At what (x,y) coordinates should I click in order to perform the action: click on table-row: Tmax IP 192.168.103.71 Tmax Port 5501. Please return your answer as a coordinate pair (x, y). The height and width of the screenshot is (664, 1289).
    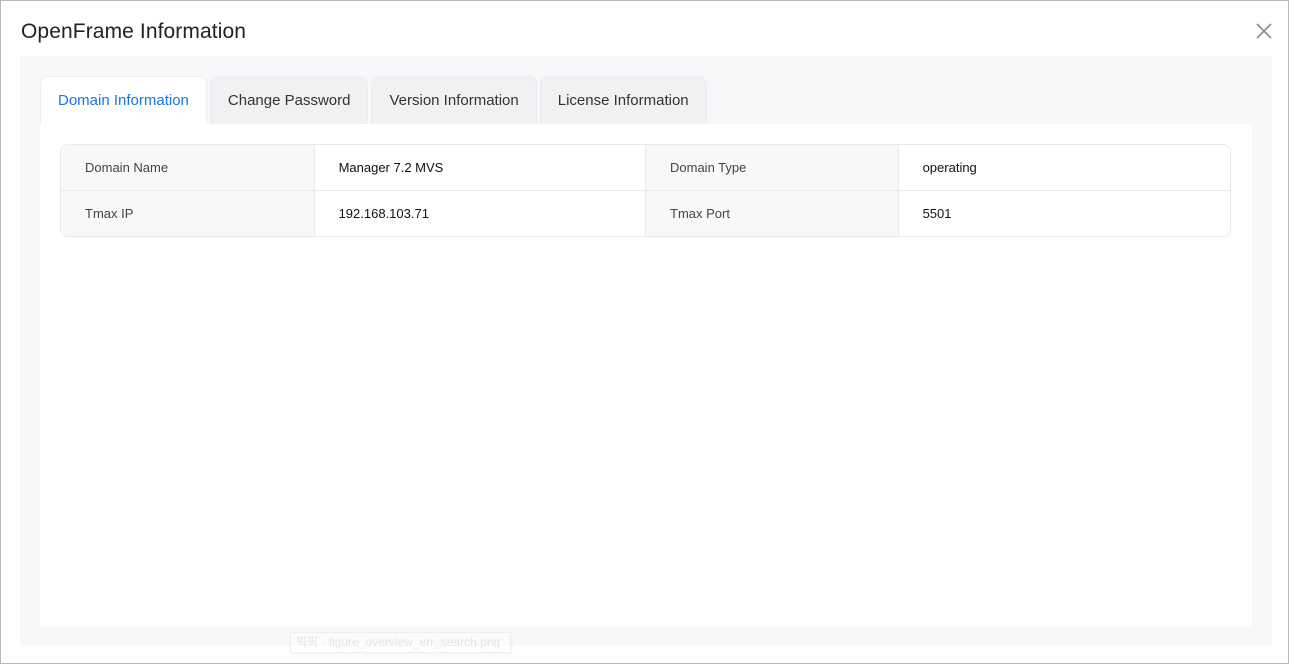
    Looking at the image, I should click on (645, 213).